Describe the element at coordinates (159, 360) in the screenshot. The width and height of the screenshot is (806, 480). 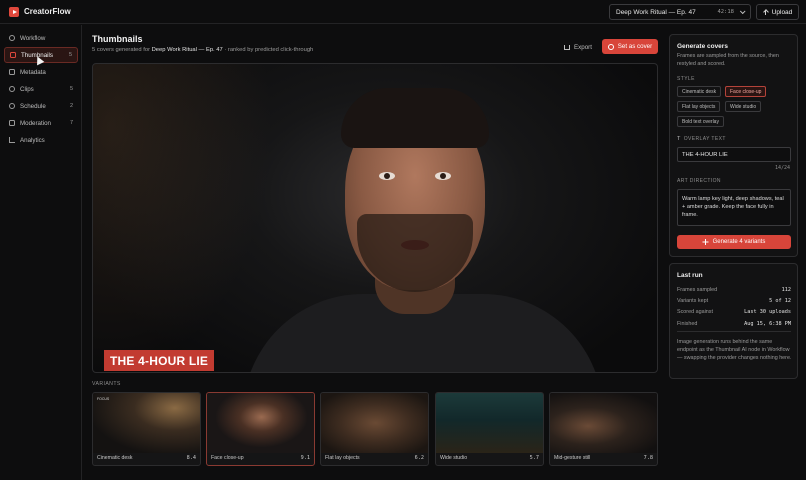
I see `overlay-text-badge: THE 4-HOUR LIE` at that location.